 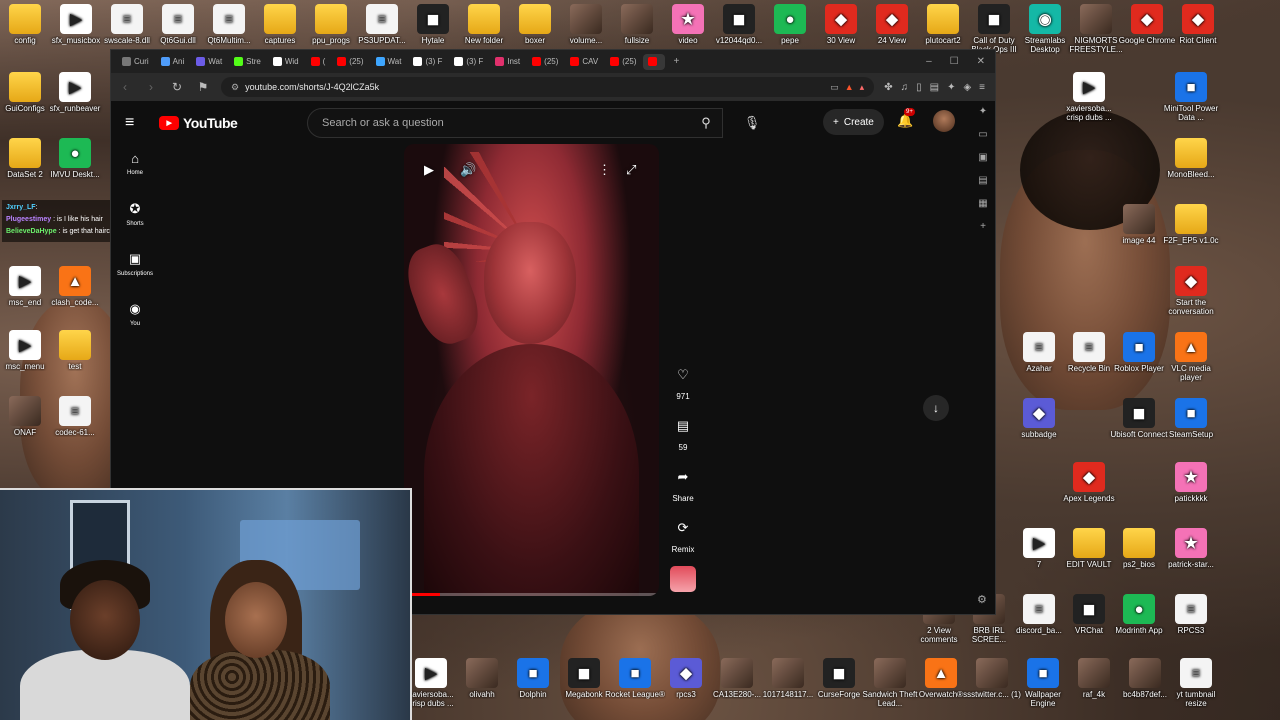 What do you see at coordinates (683, 579) in the screenshot?
I see `sound-thumbnail` at bounding box center [683, 579].